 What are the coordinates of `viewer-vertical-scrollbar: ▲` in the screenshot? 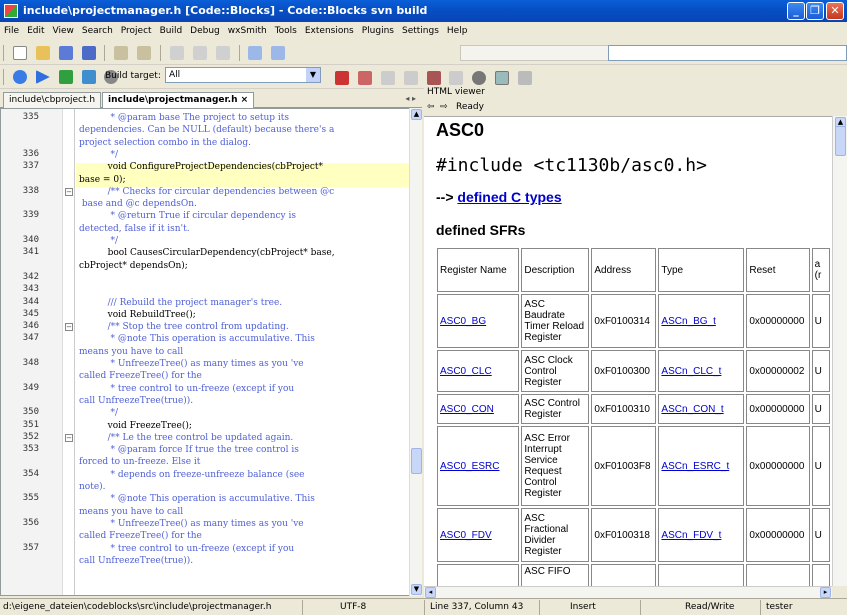 It's located at (839, 351).